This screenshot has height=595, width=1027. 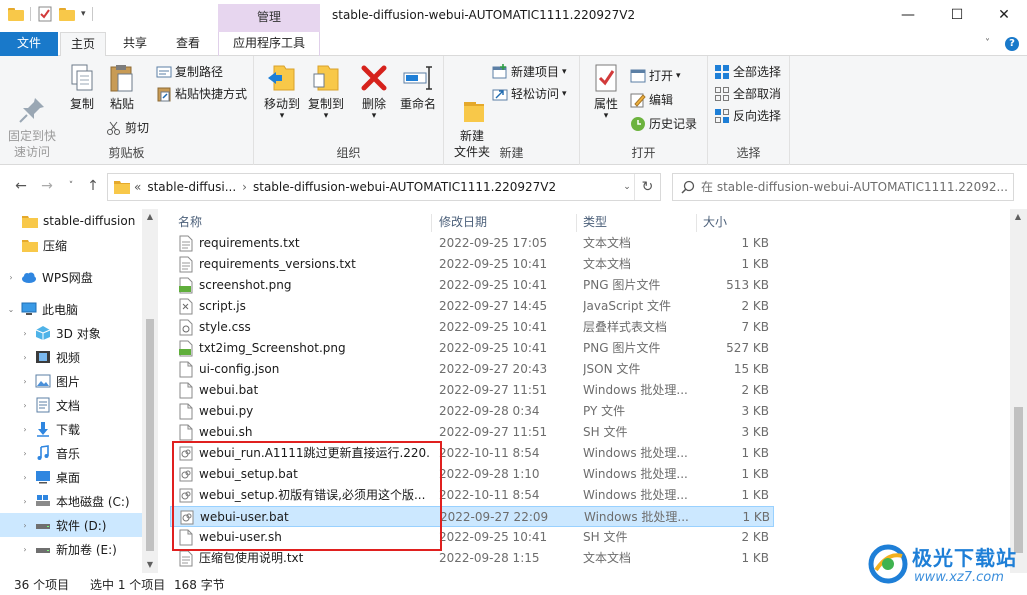 I want to click on rename-button: 重命名, so click(x=418, y=87).